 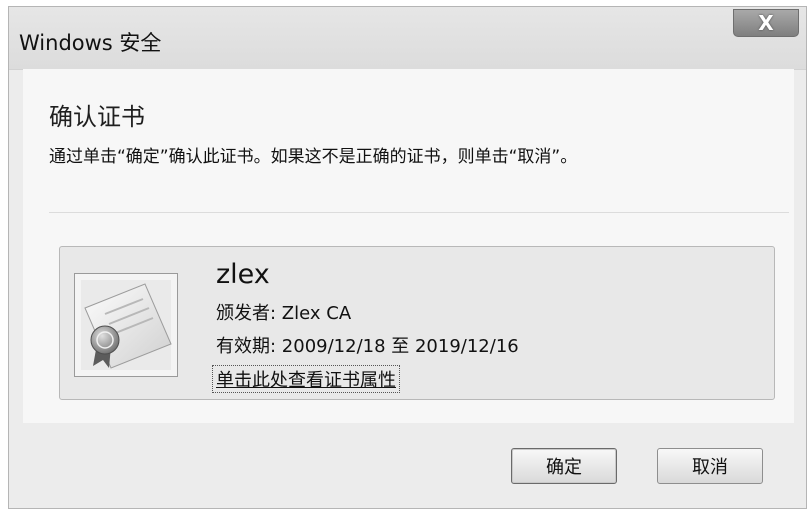 I want to click on close-button: X, so click(x=766, y=23).